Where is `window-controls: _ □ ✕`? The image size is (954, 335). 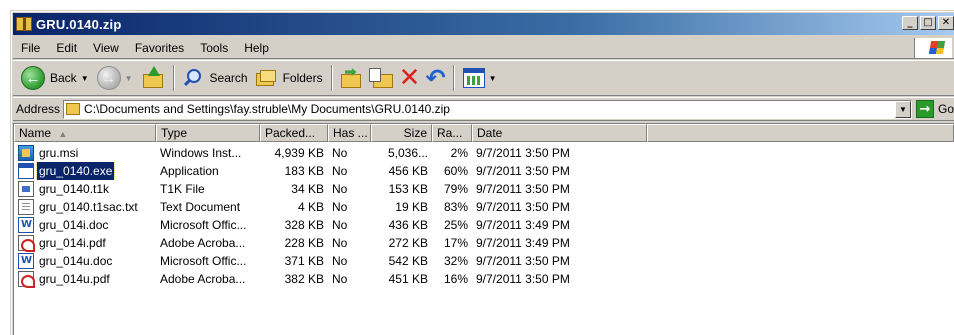 window-controls: _ □ ✕ is located at coordinates (928, 23).